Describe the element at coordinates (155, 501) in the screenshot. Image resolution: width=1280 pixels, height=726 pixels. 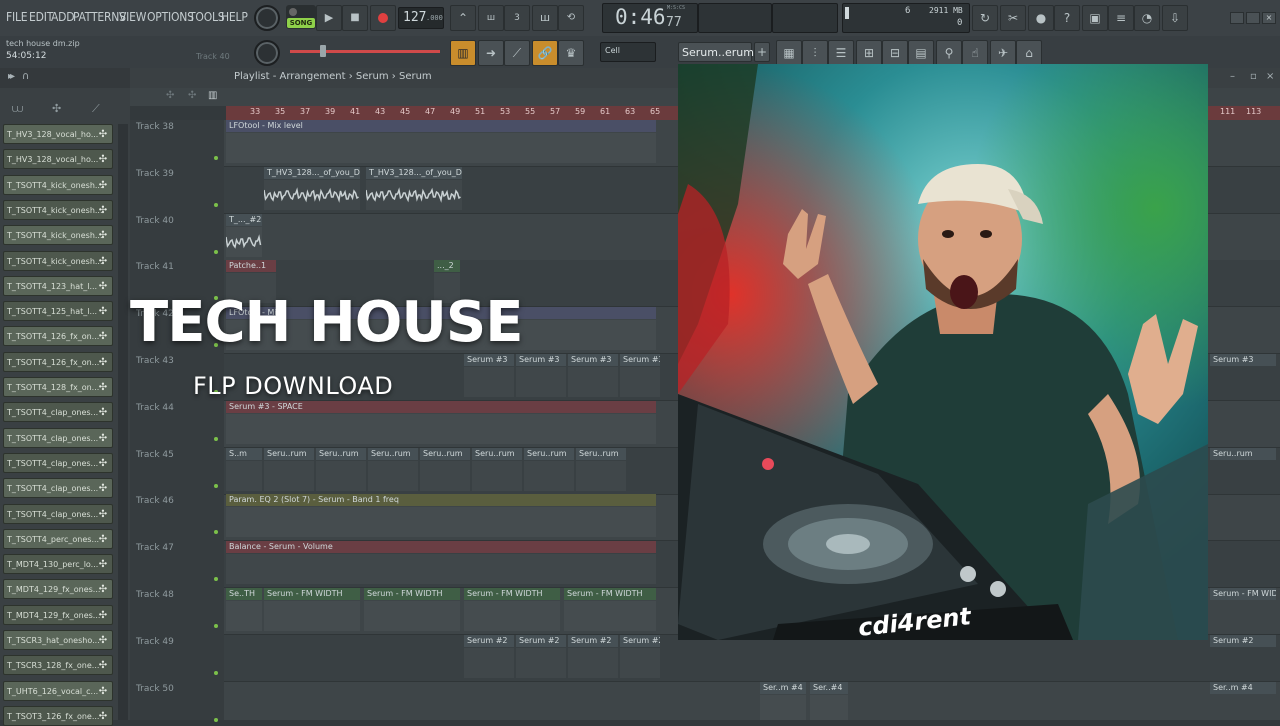
I see `track-label: Track 46` at that location.